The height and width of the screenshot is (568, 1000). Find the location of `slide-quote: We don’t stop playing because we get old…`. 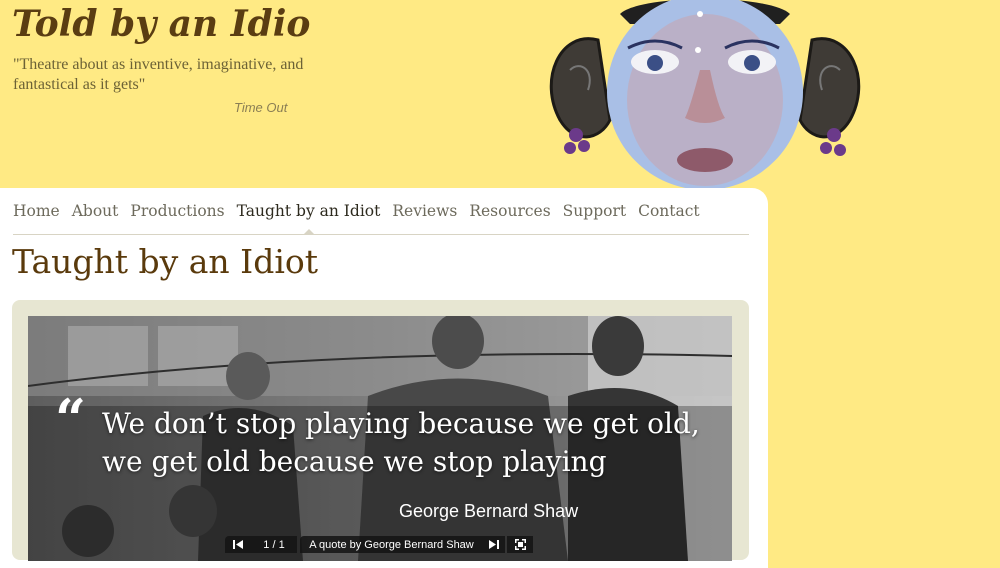

slide-quote: We don’t stop playing because we get old… is located at coordinates (401, 442).